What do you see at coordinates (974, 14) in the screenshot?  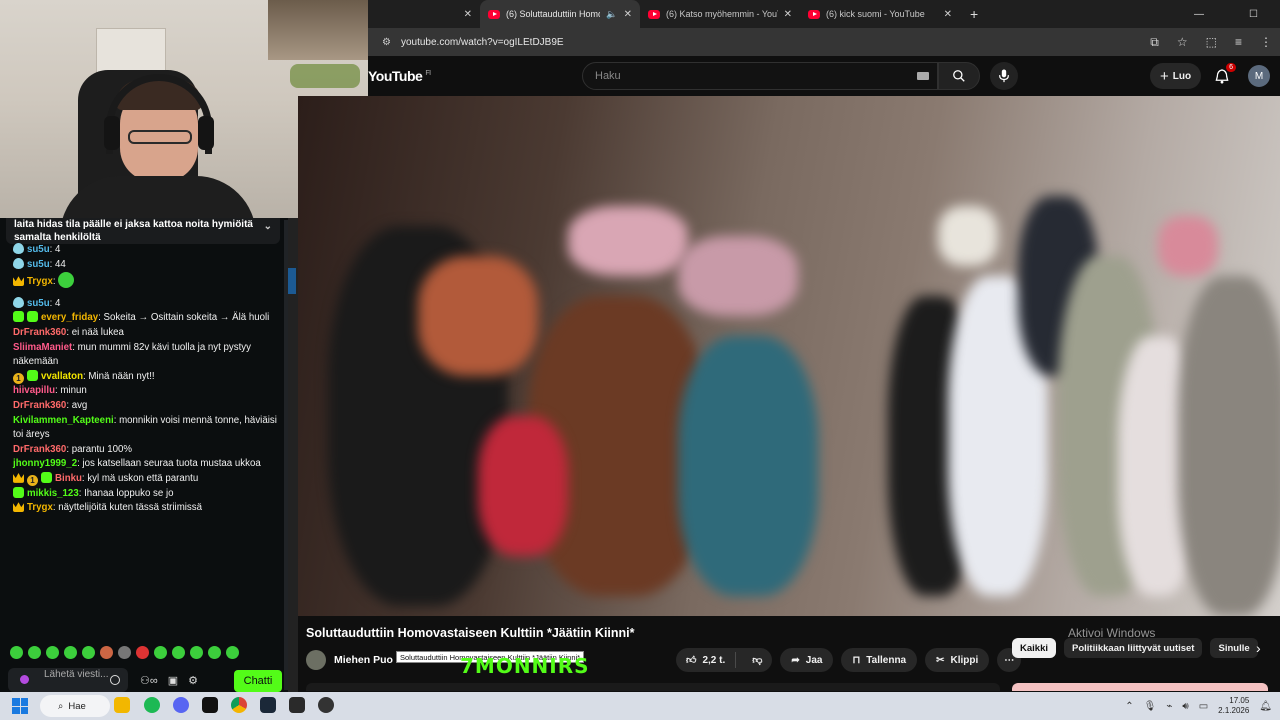 I see `new-tab-button: +` at bounding box center [974, 14].